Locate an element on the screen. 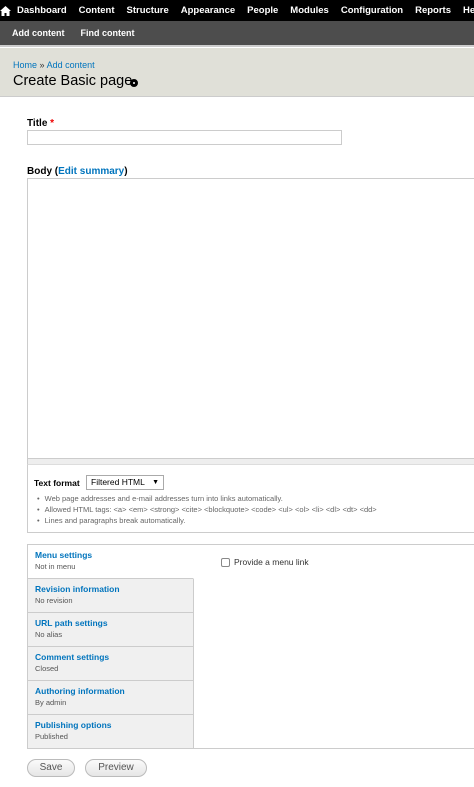 This screenshot has height=787, width=474. required-marker: * is located at coordinates (52, 123).